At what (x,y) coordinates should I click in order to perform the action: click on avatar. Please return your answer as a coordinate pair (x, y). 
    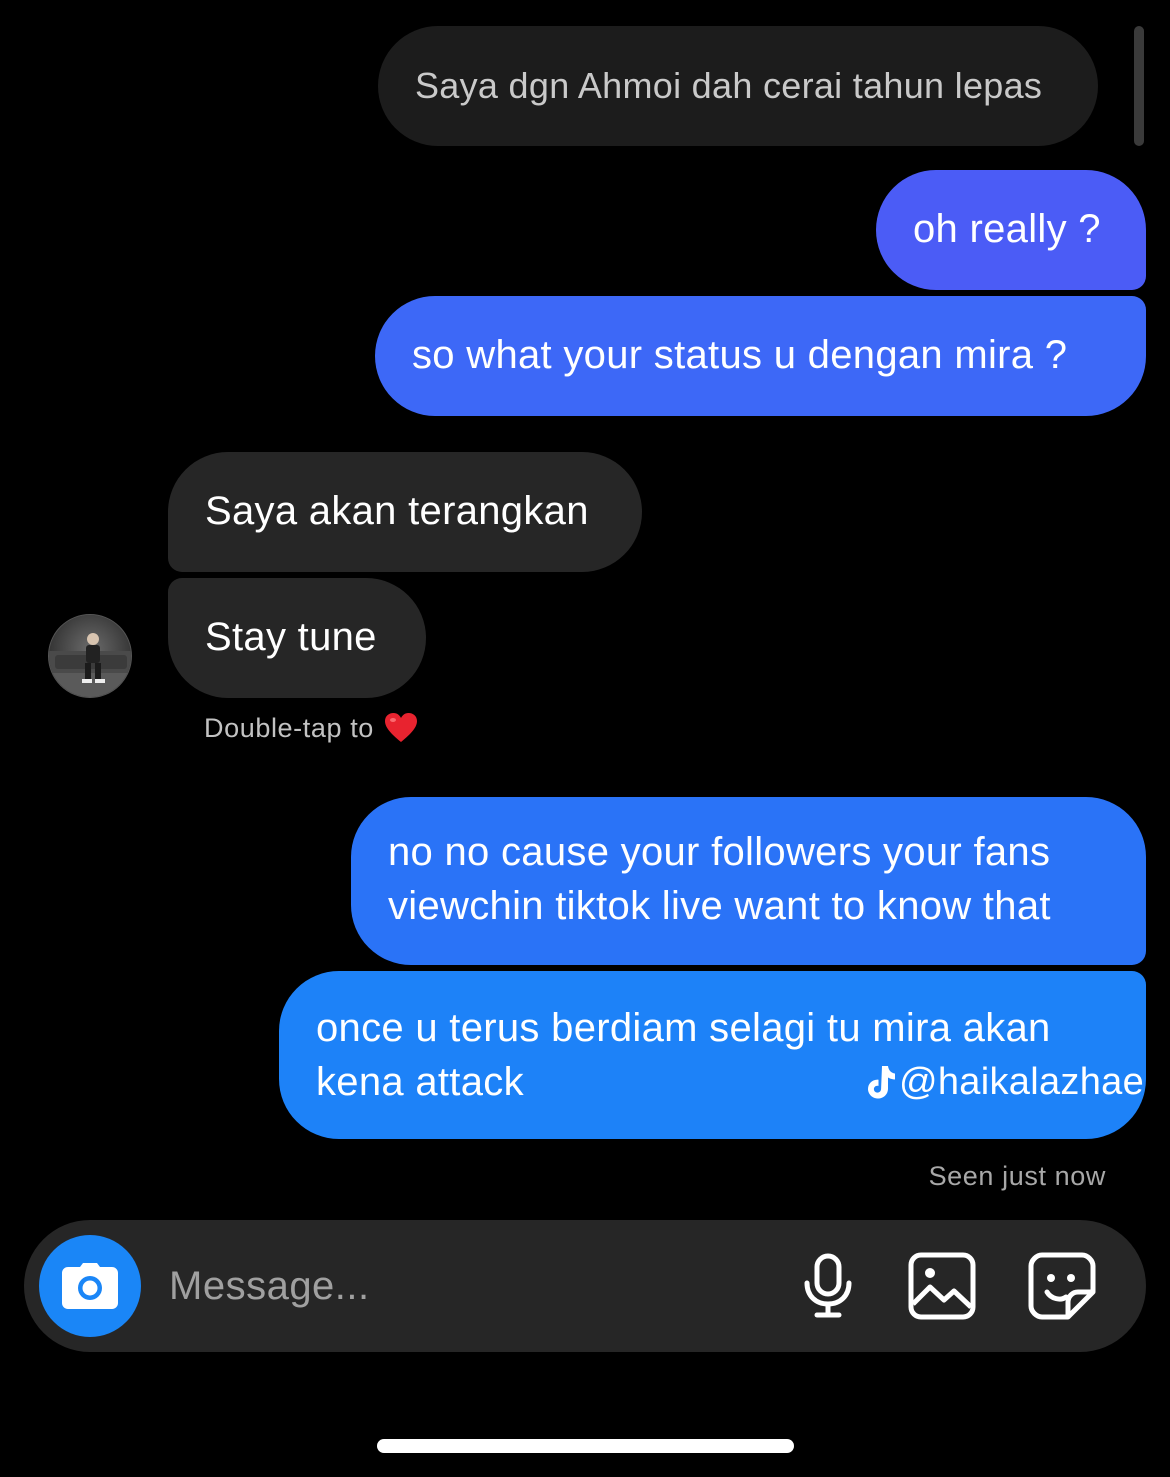
    Looking at the image, I should click on (90, 656).